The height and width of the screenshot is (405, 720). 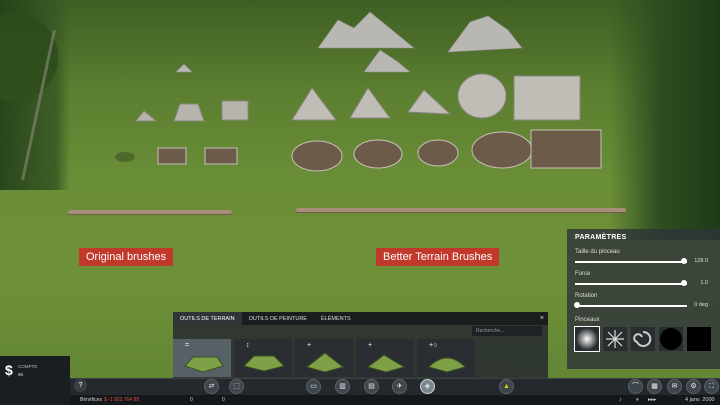 What do you see at coordinates (433, 345) in the screenshot?
I see `tool-glyph: +○` at bounding box center [433, 345].